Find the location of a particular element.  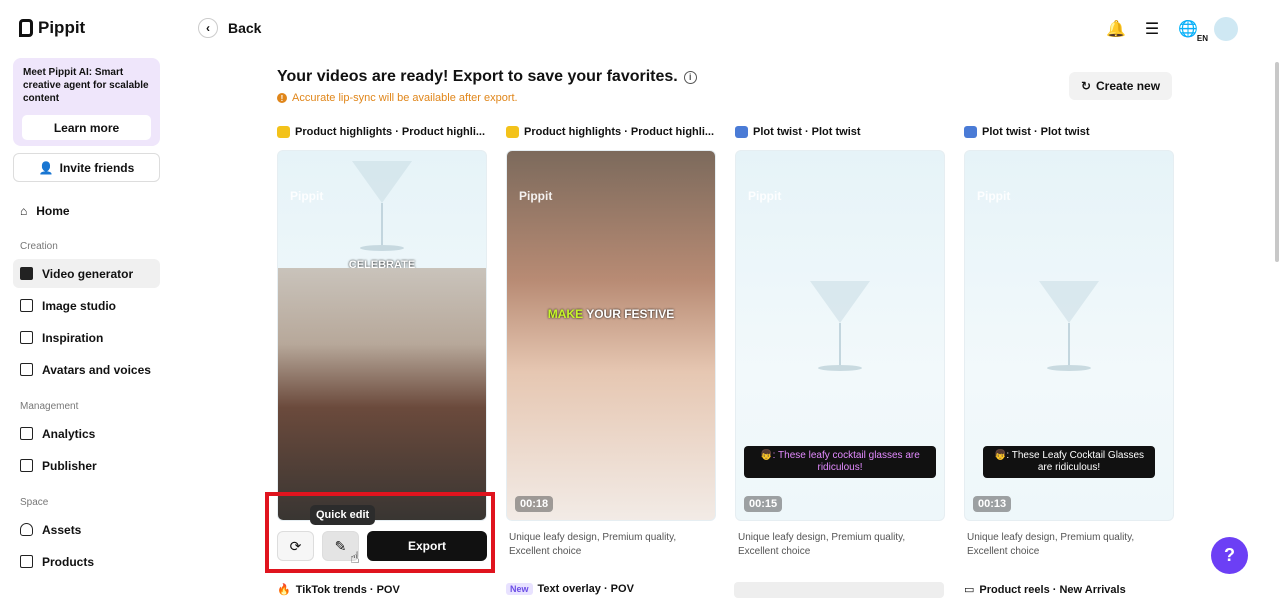

info-icon: i is located at coordinates (690, 77).